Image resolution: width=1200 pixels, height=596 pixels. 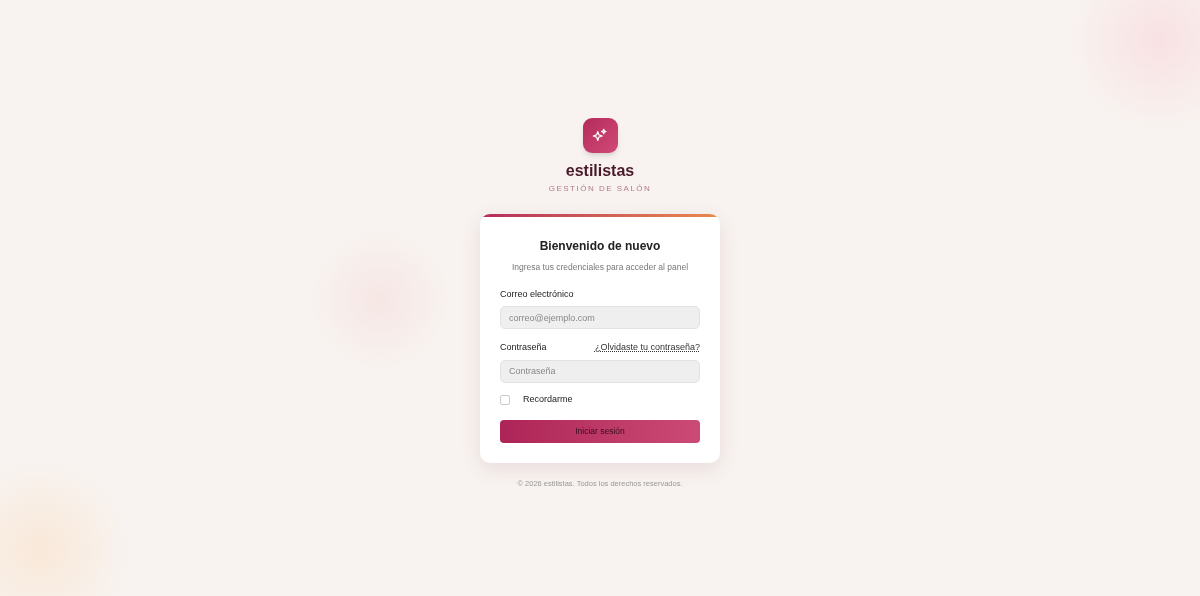 What do you see at coordinates (523, 348) in the screenshot?
I see `password-label: Contraseña` at bounding box center [523, 348].